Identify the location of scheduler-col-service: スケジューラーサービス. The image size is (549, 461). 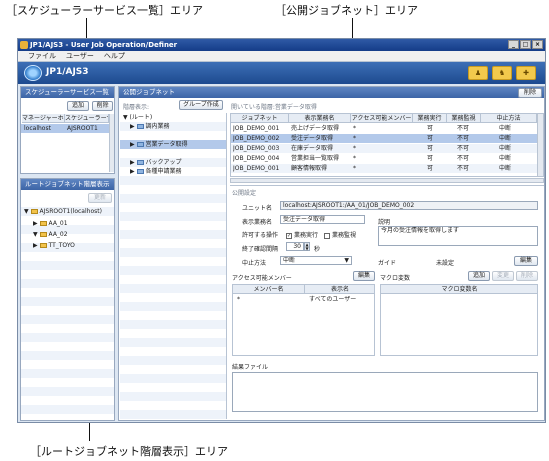
(87, 118).